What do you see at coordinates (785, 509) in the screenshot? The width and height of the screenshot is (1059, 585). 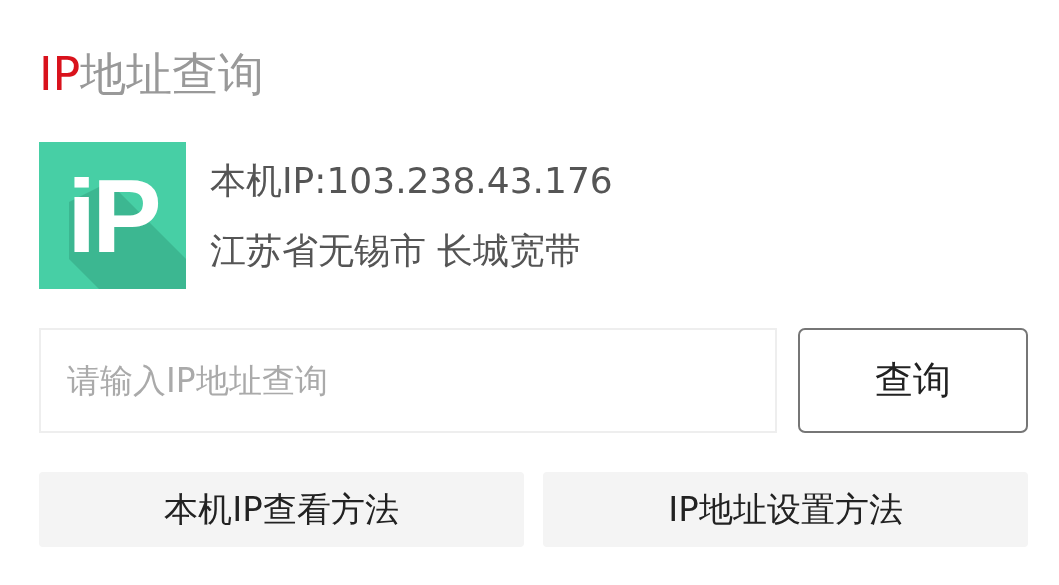 I see `help-link-button: IP地址设置方法` at bounding box center [785, 509].